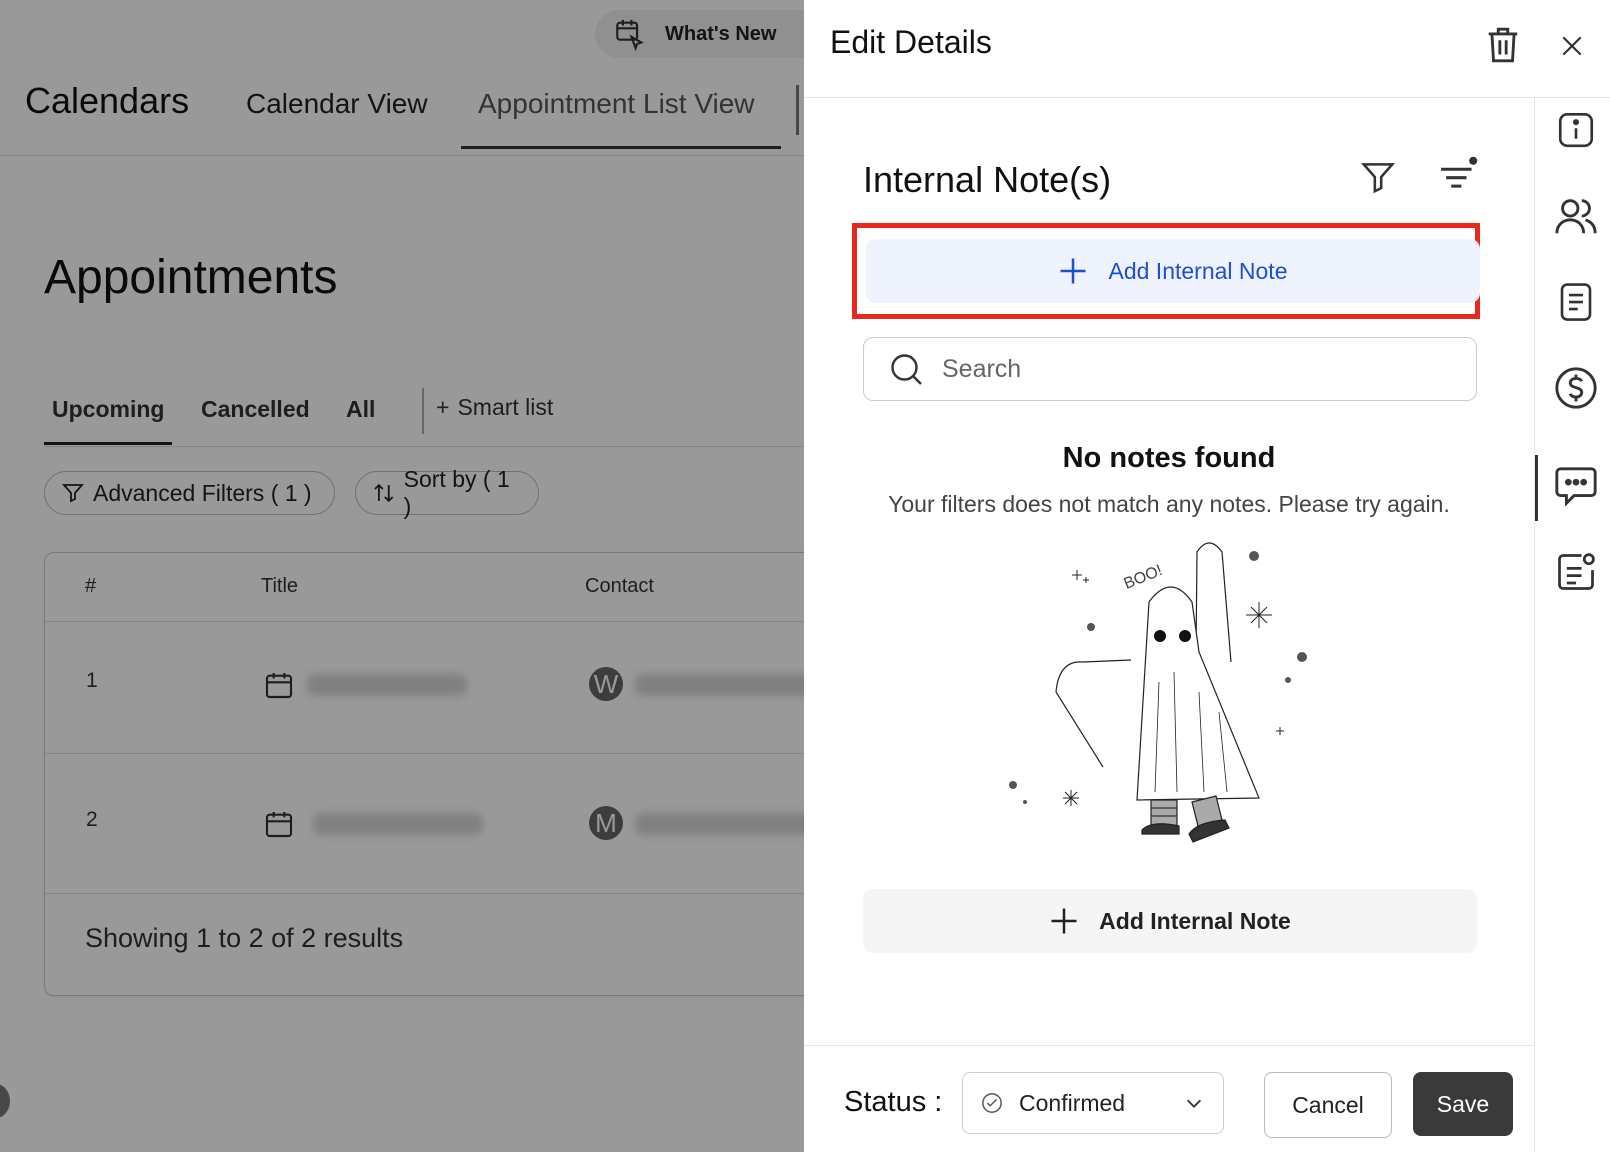 This screenshot has width=1610, height=1152. What do you see at coordinates (1198, 270) in the screenshot?
I see `add-internal-note-label: Add Internal Note` at bounding box center [1198, 270].